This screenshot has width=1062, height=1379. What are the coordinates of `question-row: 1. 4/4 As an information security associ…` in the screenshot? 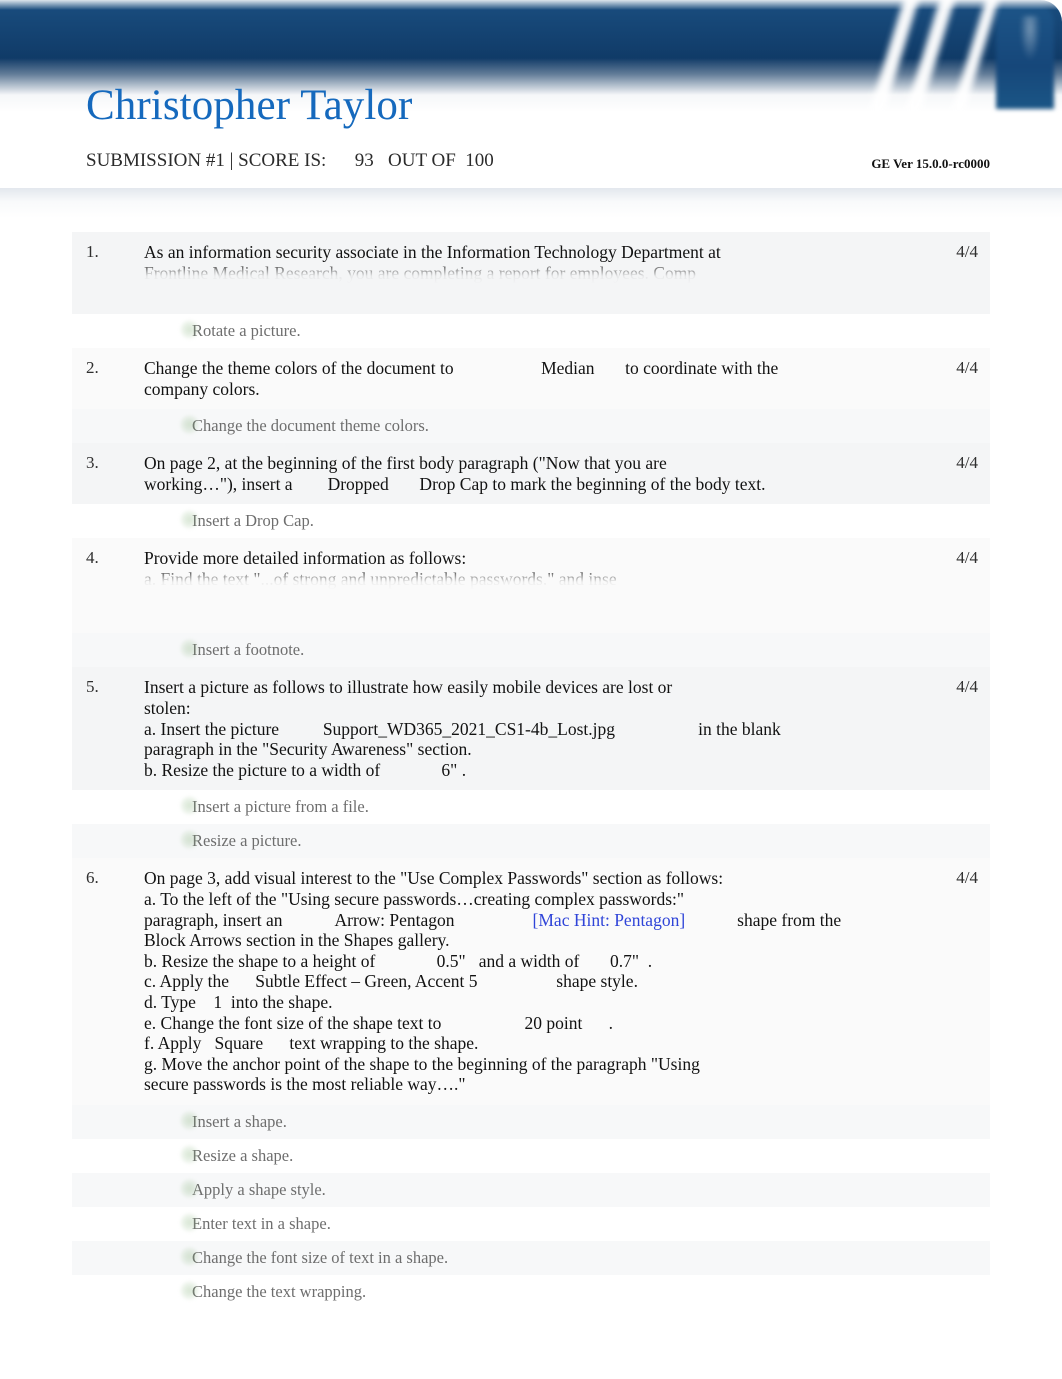 It's located at (531, 273).